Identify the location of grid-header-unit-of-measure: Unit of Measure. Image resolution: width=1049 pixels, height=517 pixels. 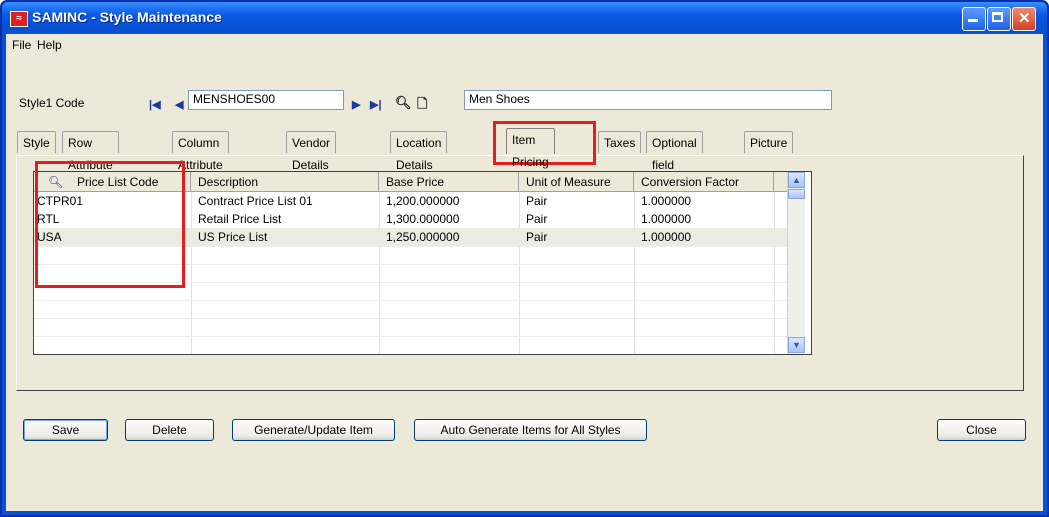
(576, 182).